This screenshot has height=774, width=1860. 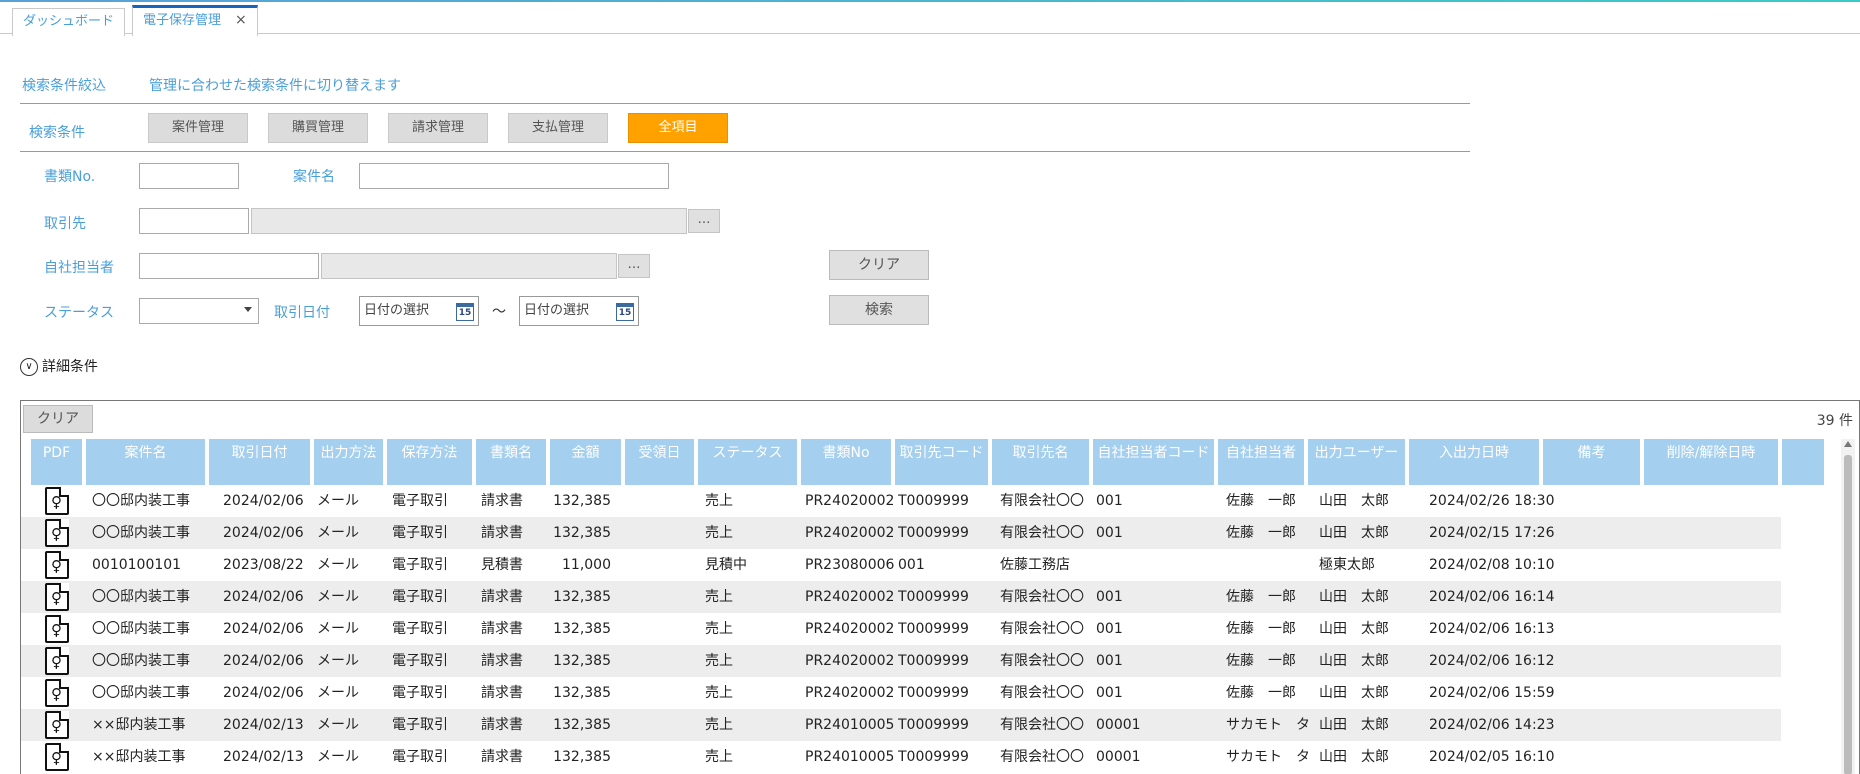 I want to click on column-header: 削除/解除日時, so click(x=1712, y=462).